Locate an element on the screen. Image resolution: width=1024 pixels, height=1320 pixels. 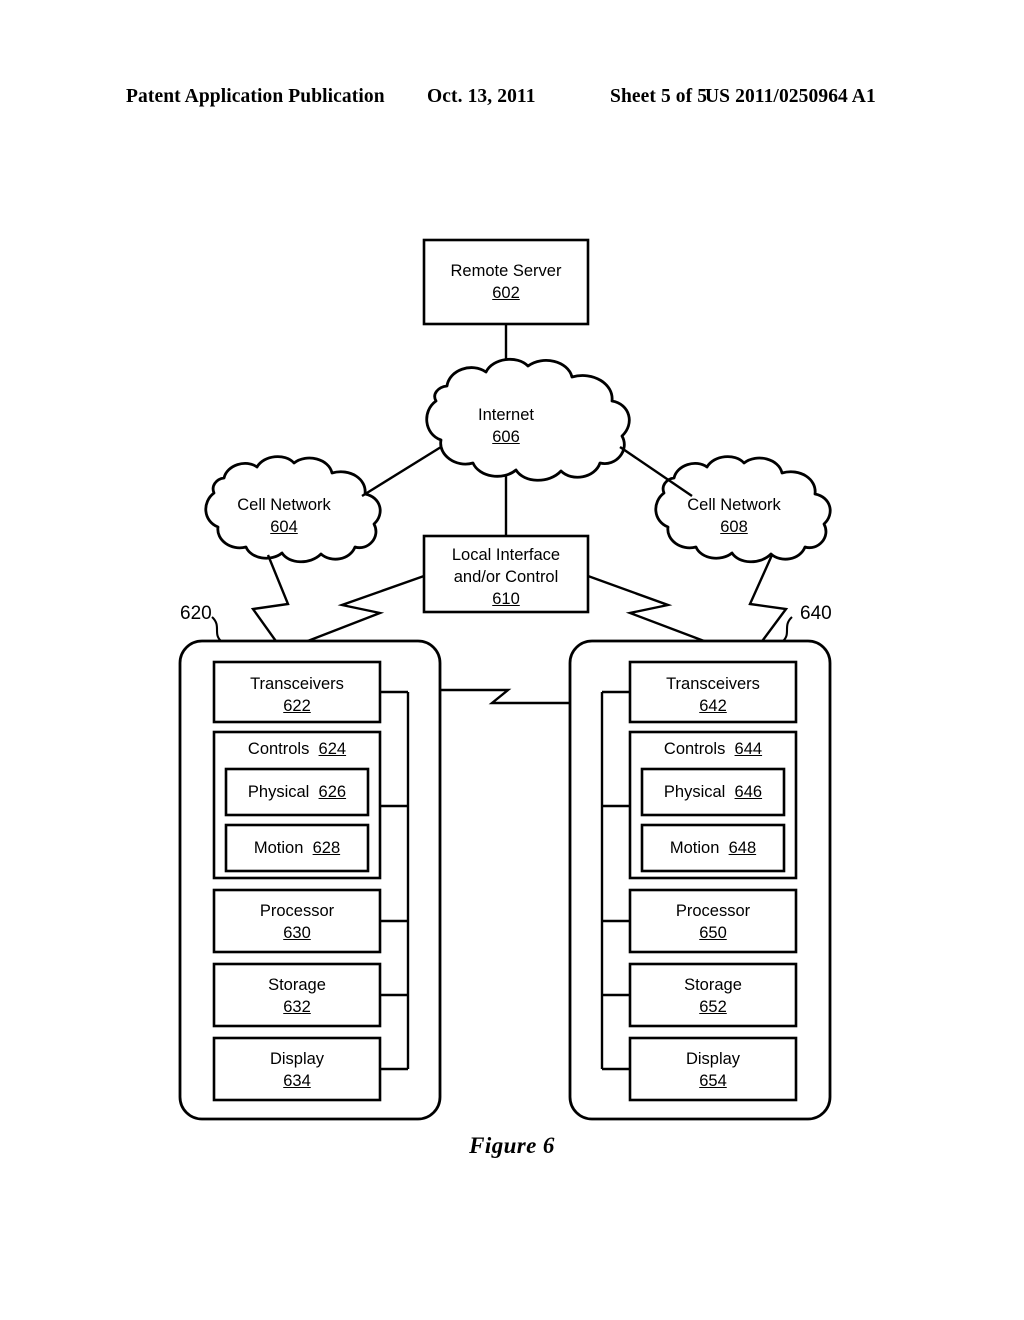
device-right-storage-box is located at coordinates (713, 995).